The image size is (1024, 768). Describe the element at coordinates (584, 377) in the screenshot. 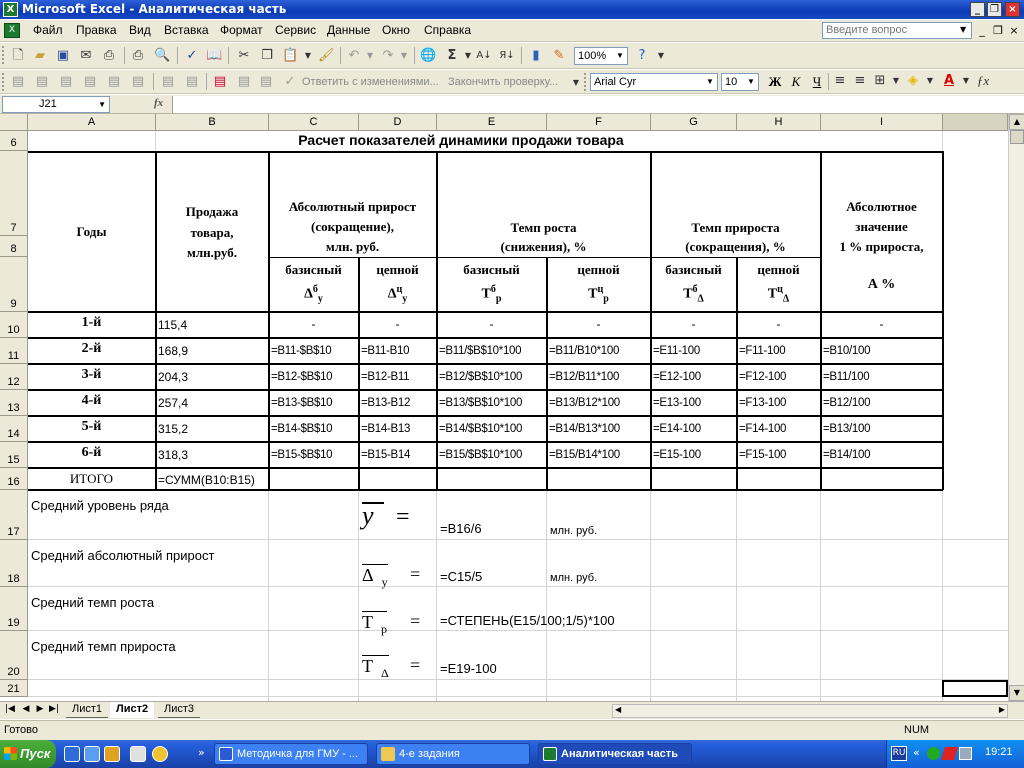

I see `cell-formula: =B12/B11*100` at that location.